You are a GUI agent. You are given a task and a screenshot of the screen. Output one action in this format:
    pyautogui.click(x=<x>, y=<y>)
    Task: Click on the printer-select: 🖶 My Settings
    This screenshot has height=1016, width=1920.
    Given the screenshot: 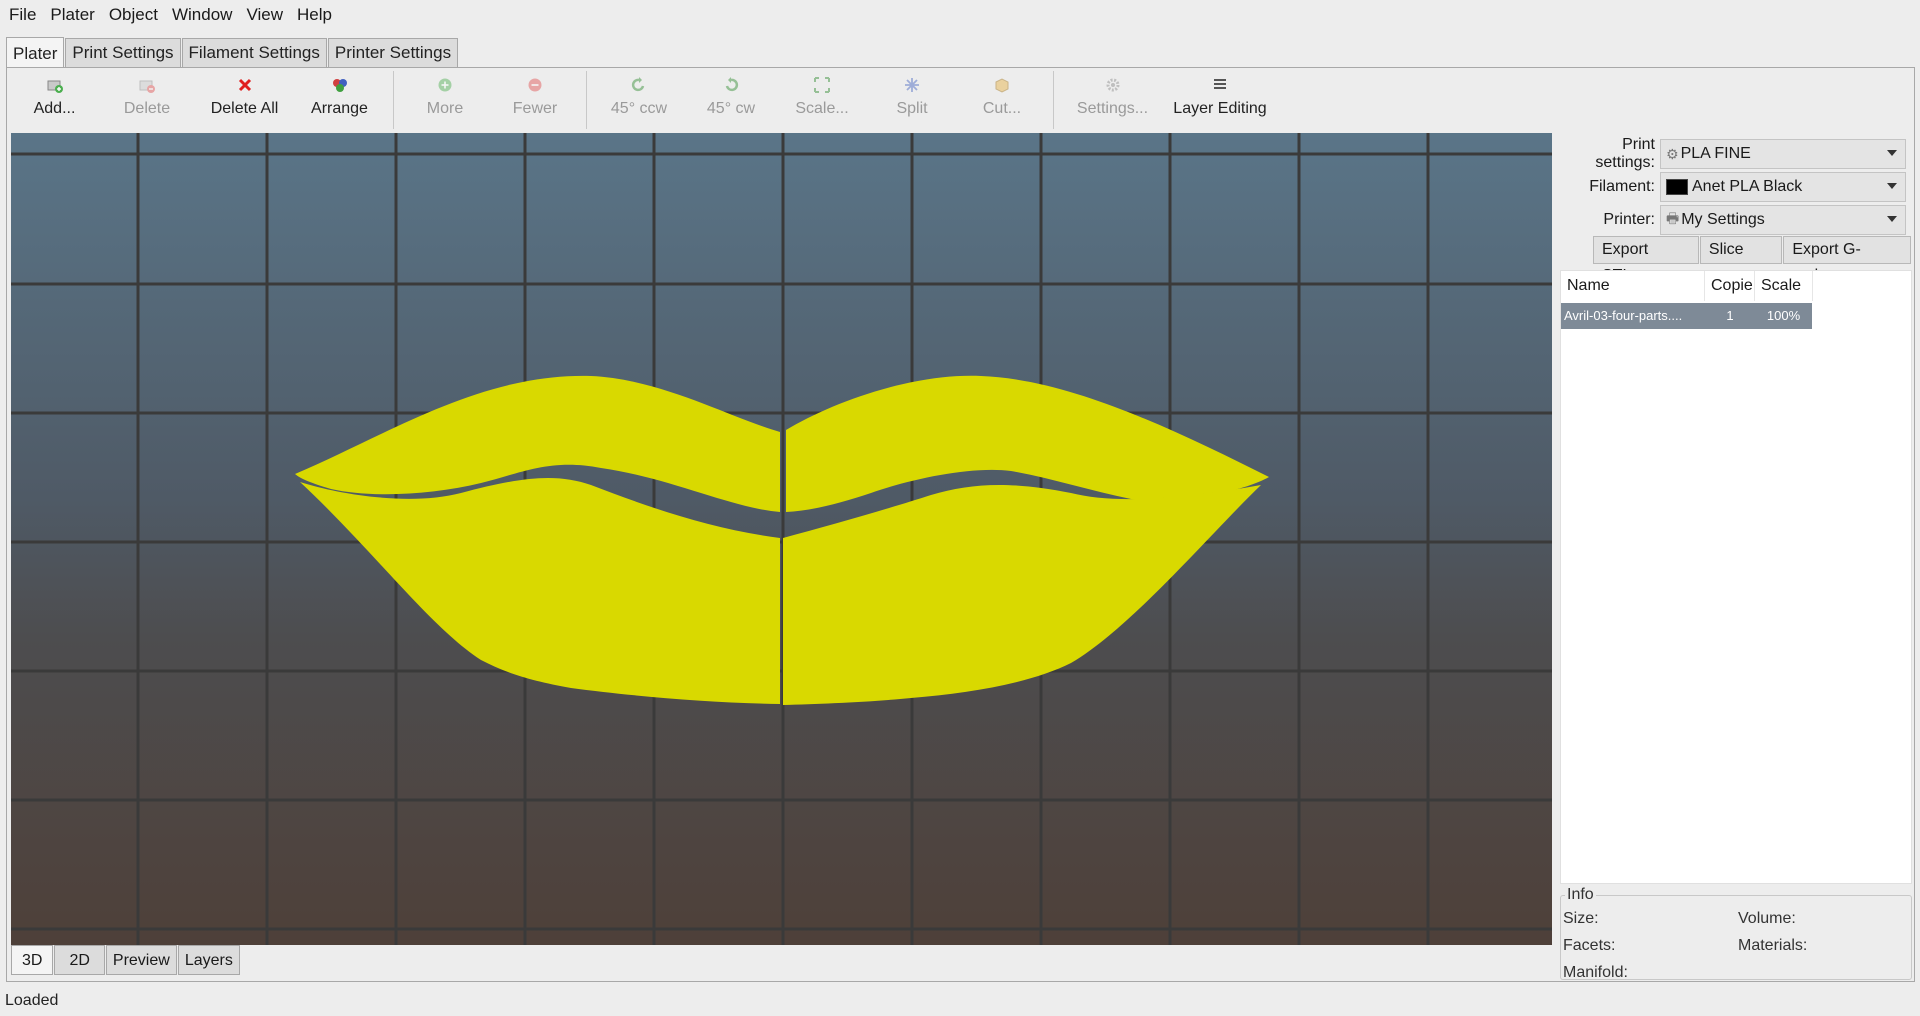 What is the action you would take?
    pyautogui.click(x=1783, y=220)
    